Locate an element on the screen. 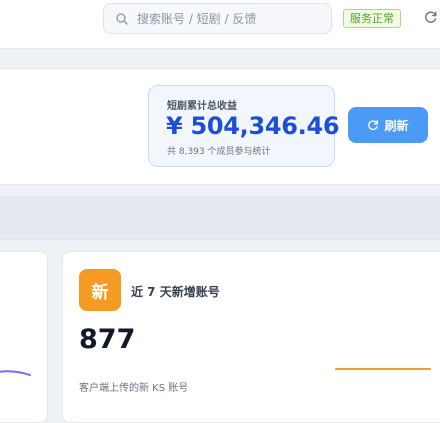 Image resolution: width=440 pixels, height=423 pixels. total-earnings-card: 短剧累计总收益 ¥ 504,346.46 共 8,393 个成员参与统计 is located at coordinates (244, 126).